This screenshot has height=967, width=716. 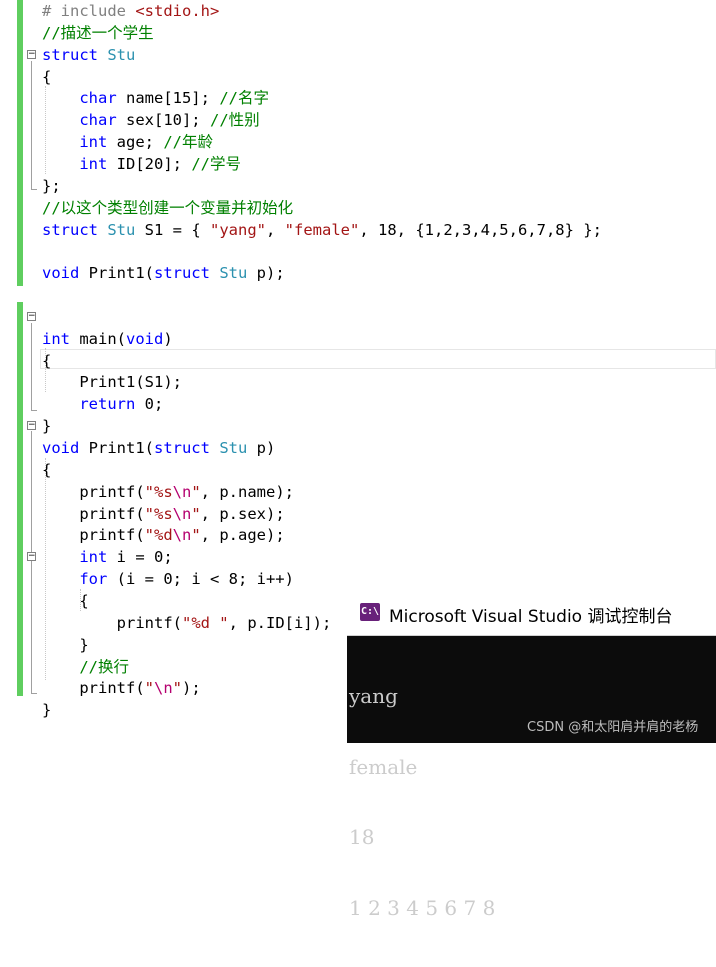 What do you see at coordinates (280, 622) in the screenshot?
I see `code-token: , p.ID[i]);` at bounding box center [280, 622].